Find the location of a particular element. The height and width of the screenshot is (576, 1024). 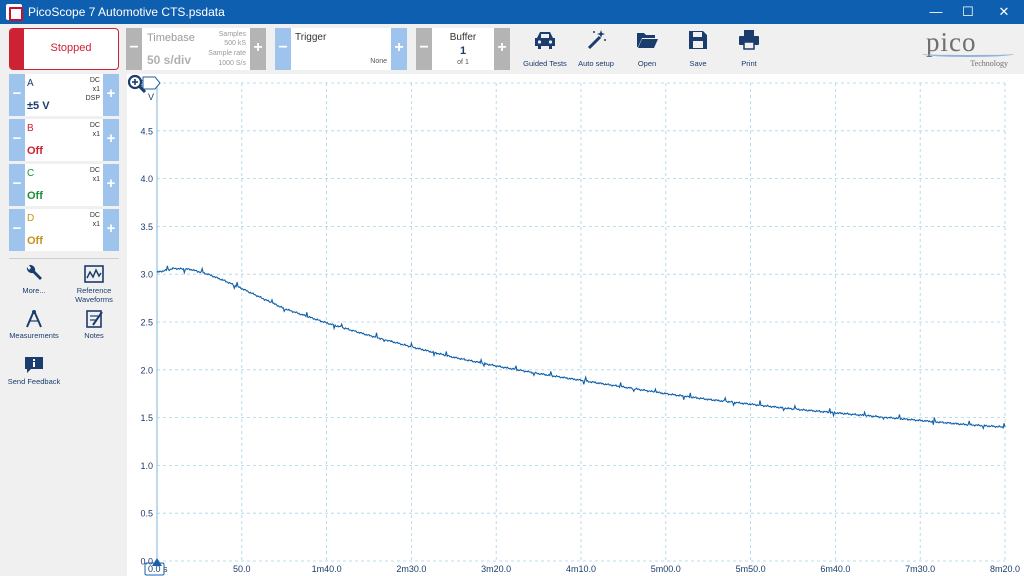

channel-a-settings: A DC x1 DSP ±5 V is located at coordinates (64, 95).